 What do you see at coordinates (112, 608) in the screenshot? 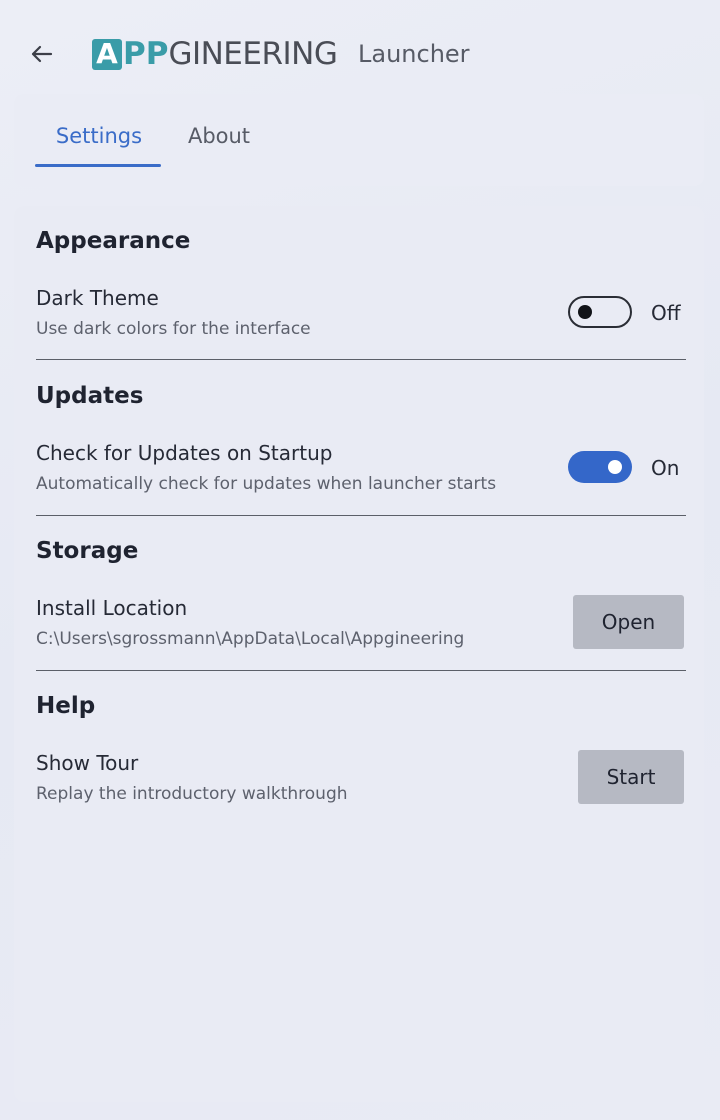
I see `install-location-title: Install Location` at bounding box center [112, 608].